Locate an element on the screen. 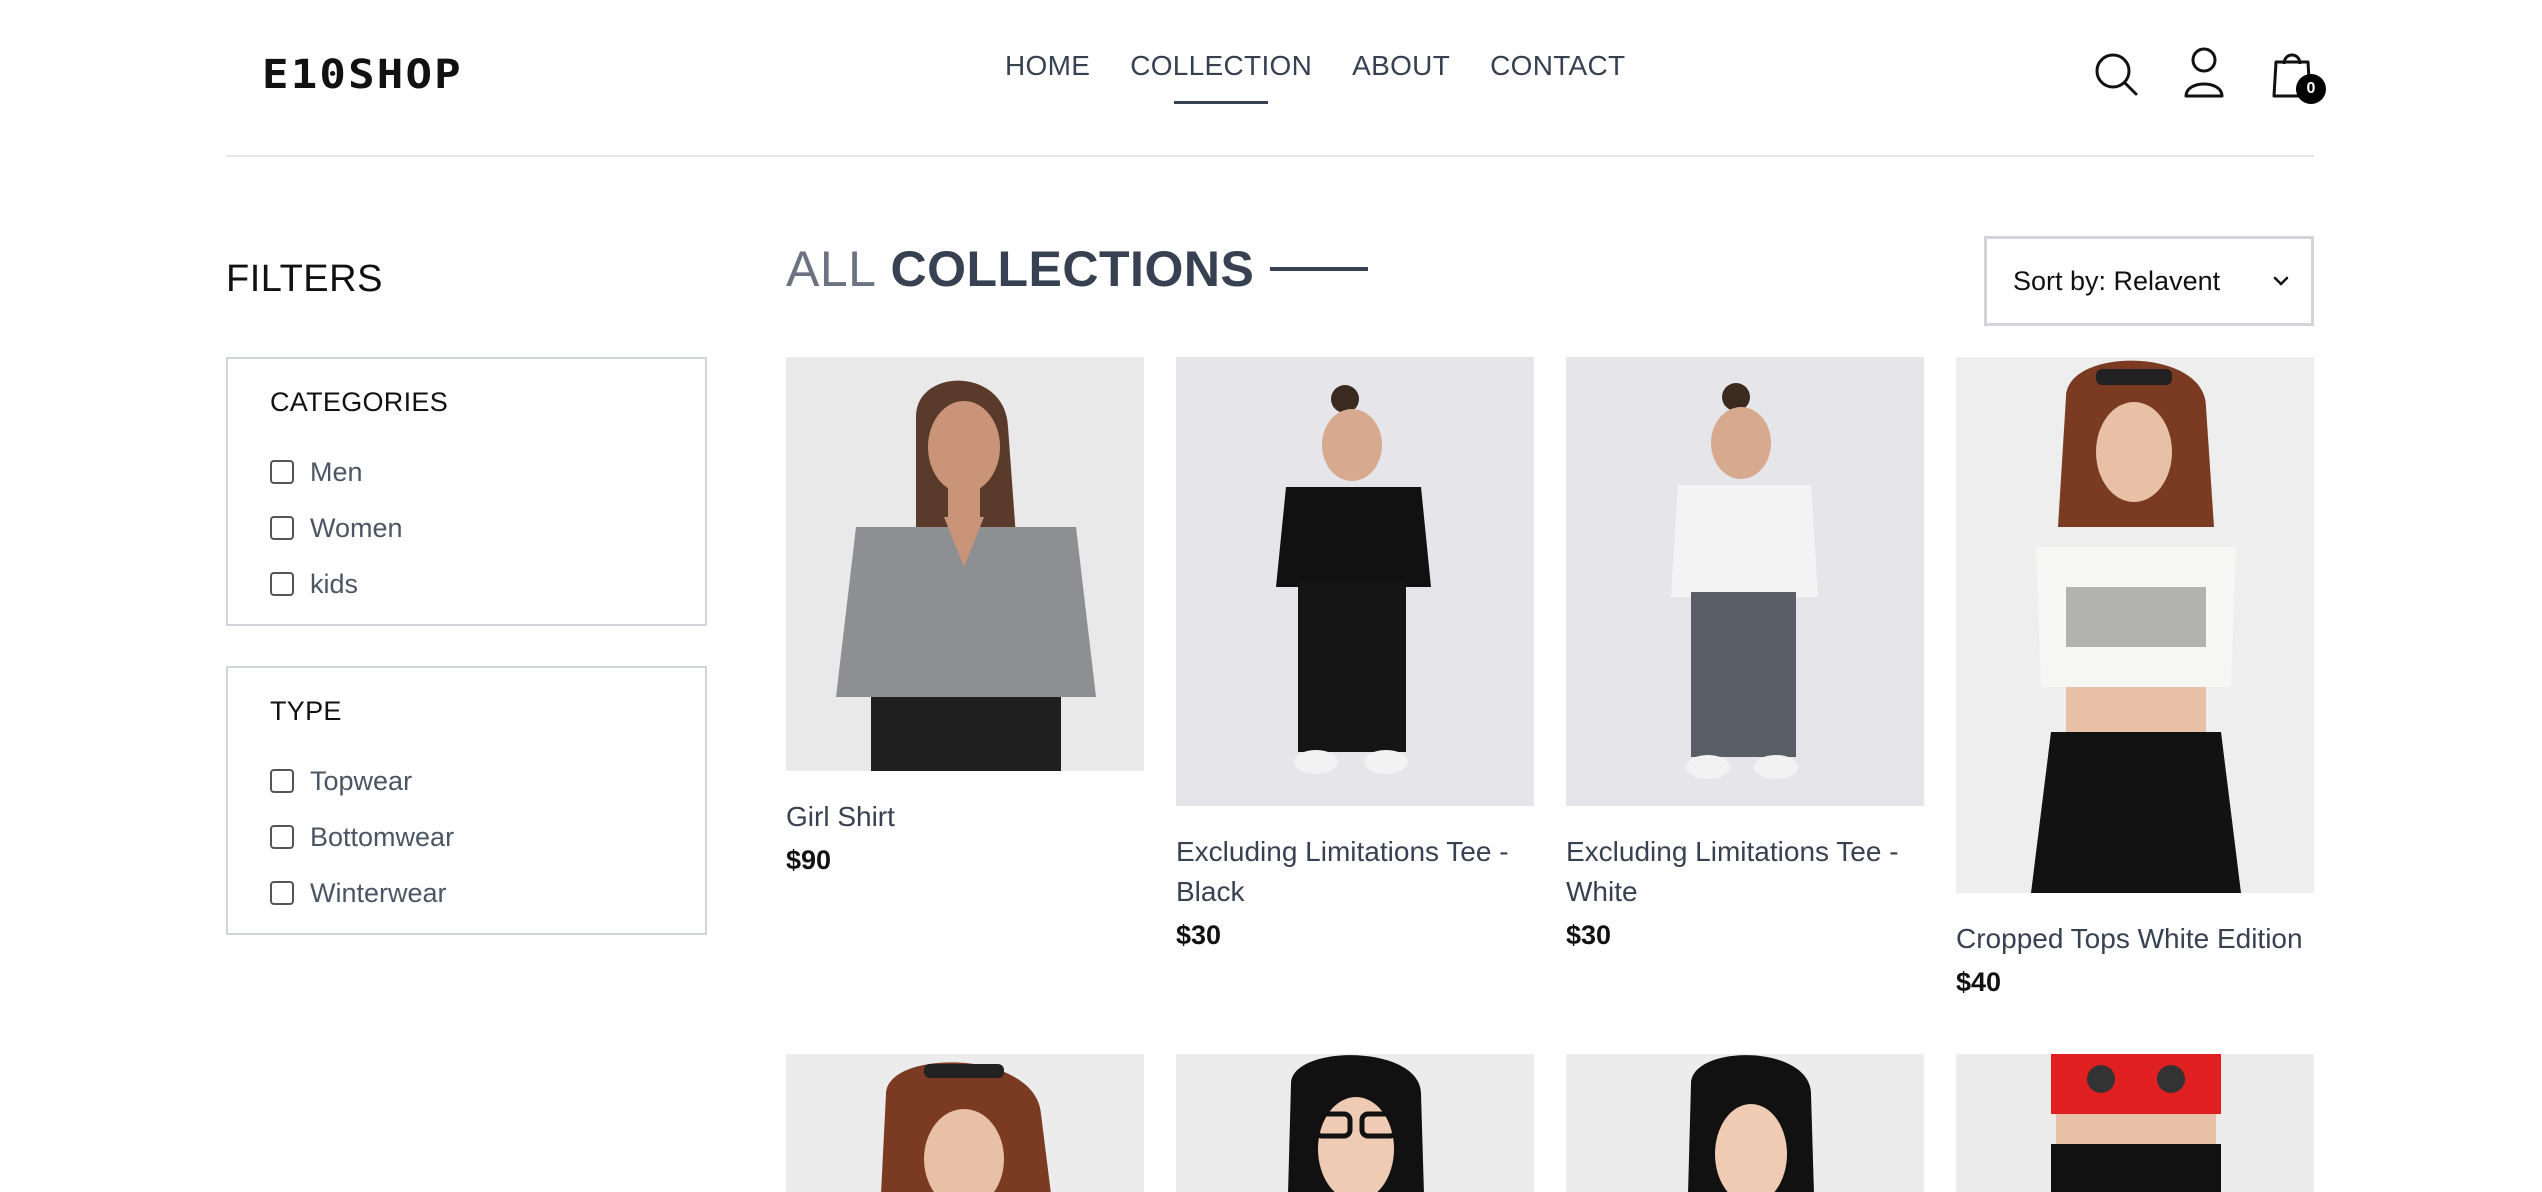  logo: E10SHOP is located at coordinates (362, 75).